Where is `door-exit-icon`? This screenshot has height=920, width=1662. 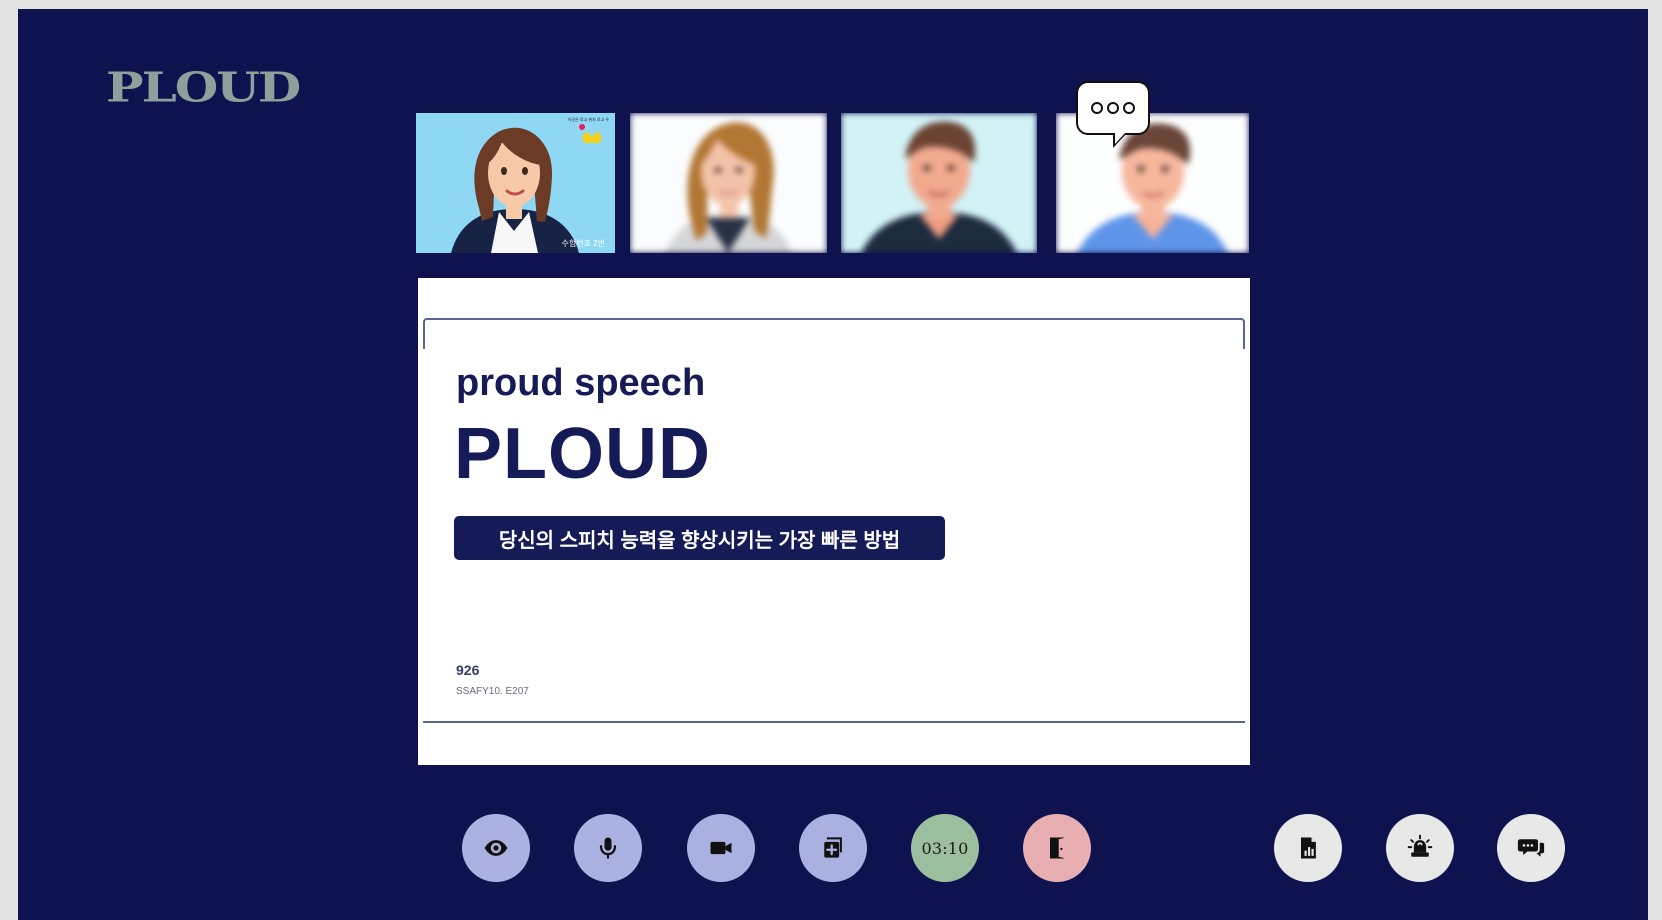 door-exit-icon is located at coordinates (1058, 848).